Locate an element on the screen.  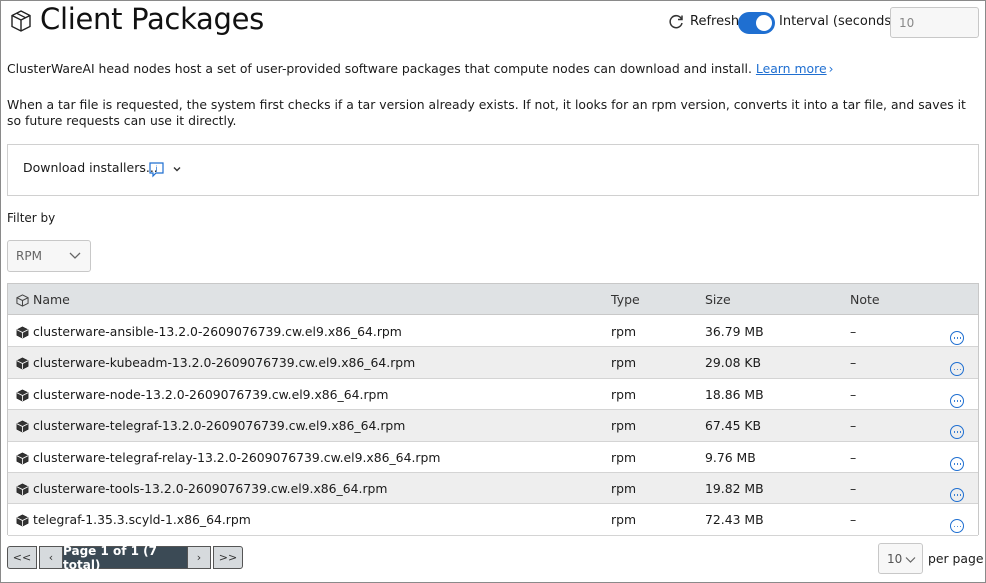
info-icon: i is located at coordinates (156, 169).